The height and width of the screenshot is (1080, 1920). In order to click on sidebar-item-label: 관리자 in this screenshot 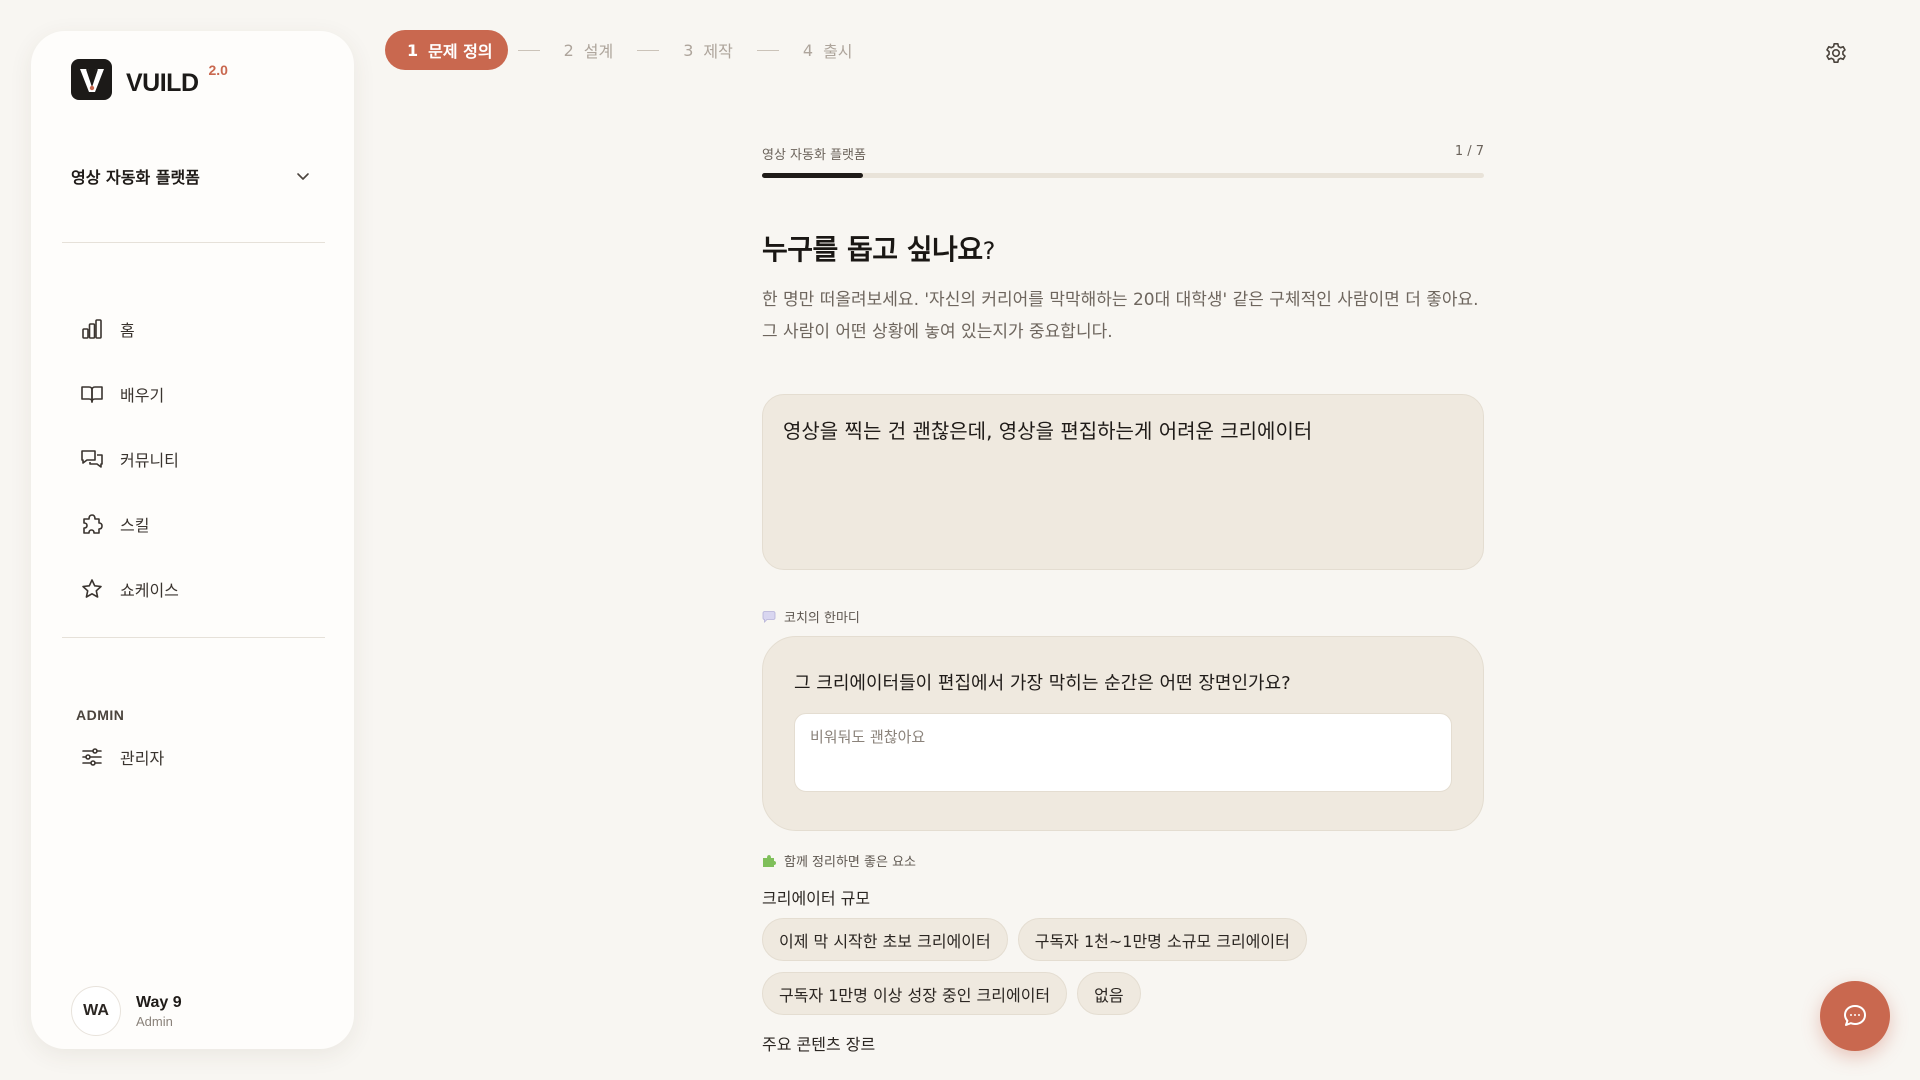, I will do `click(142, 758)`.